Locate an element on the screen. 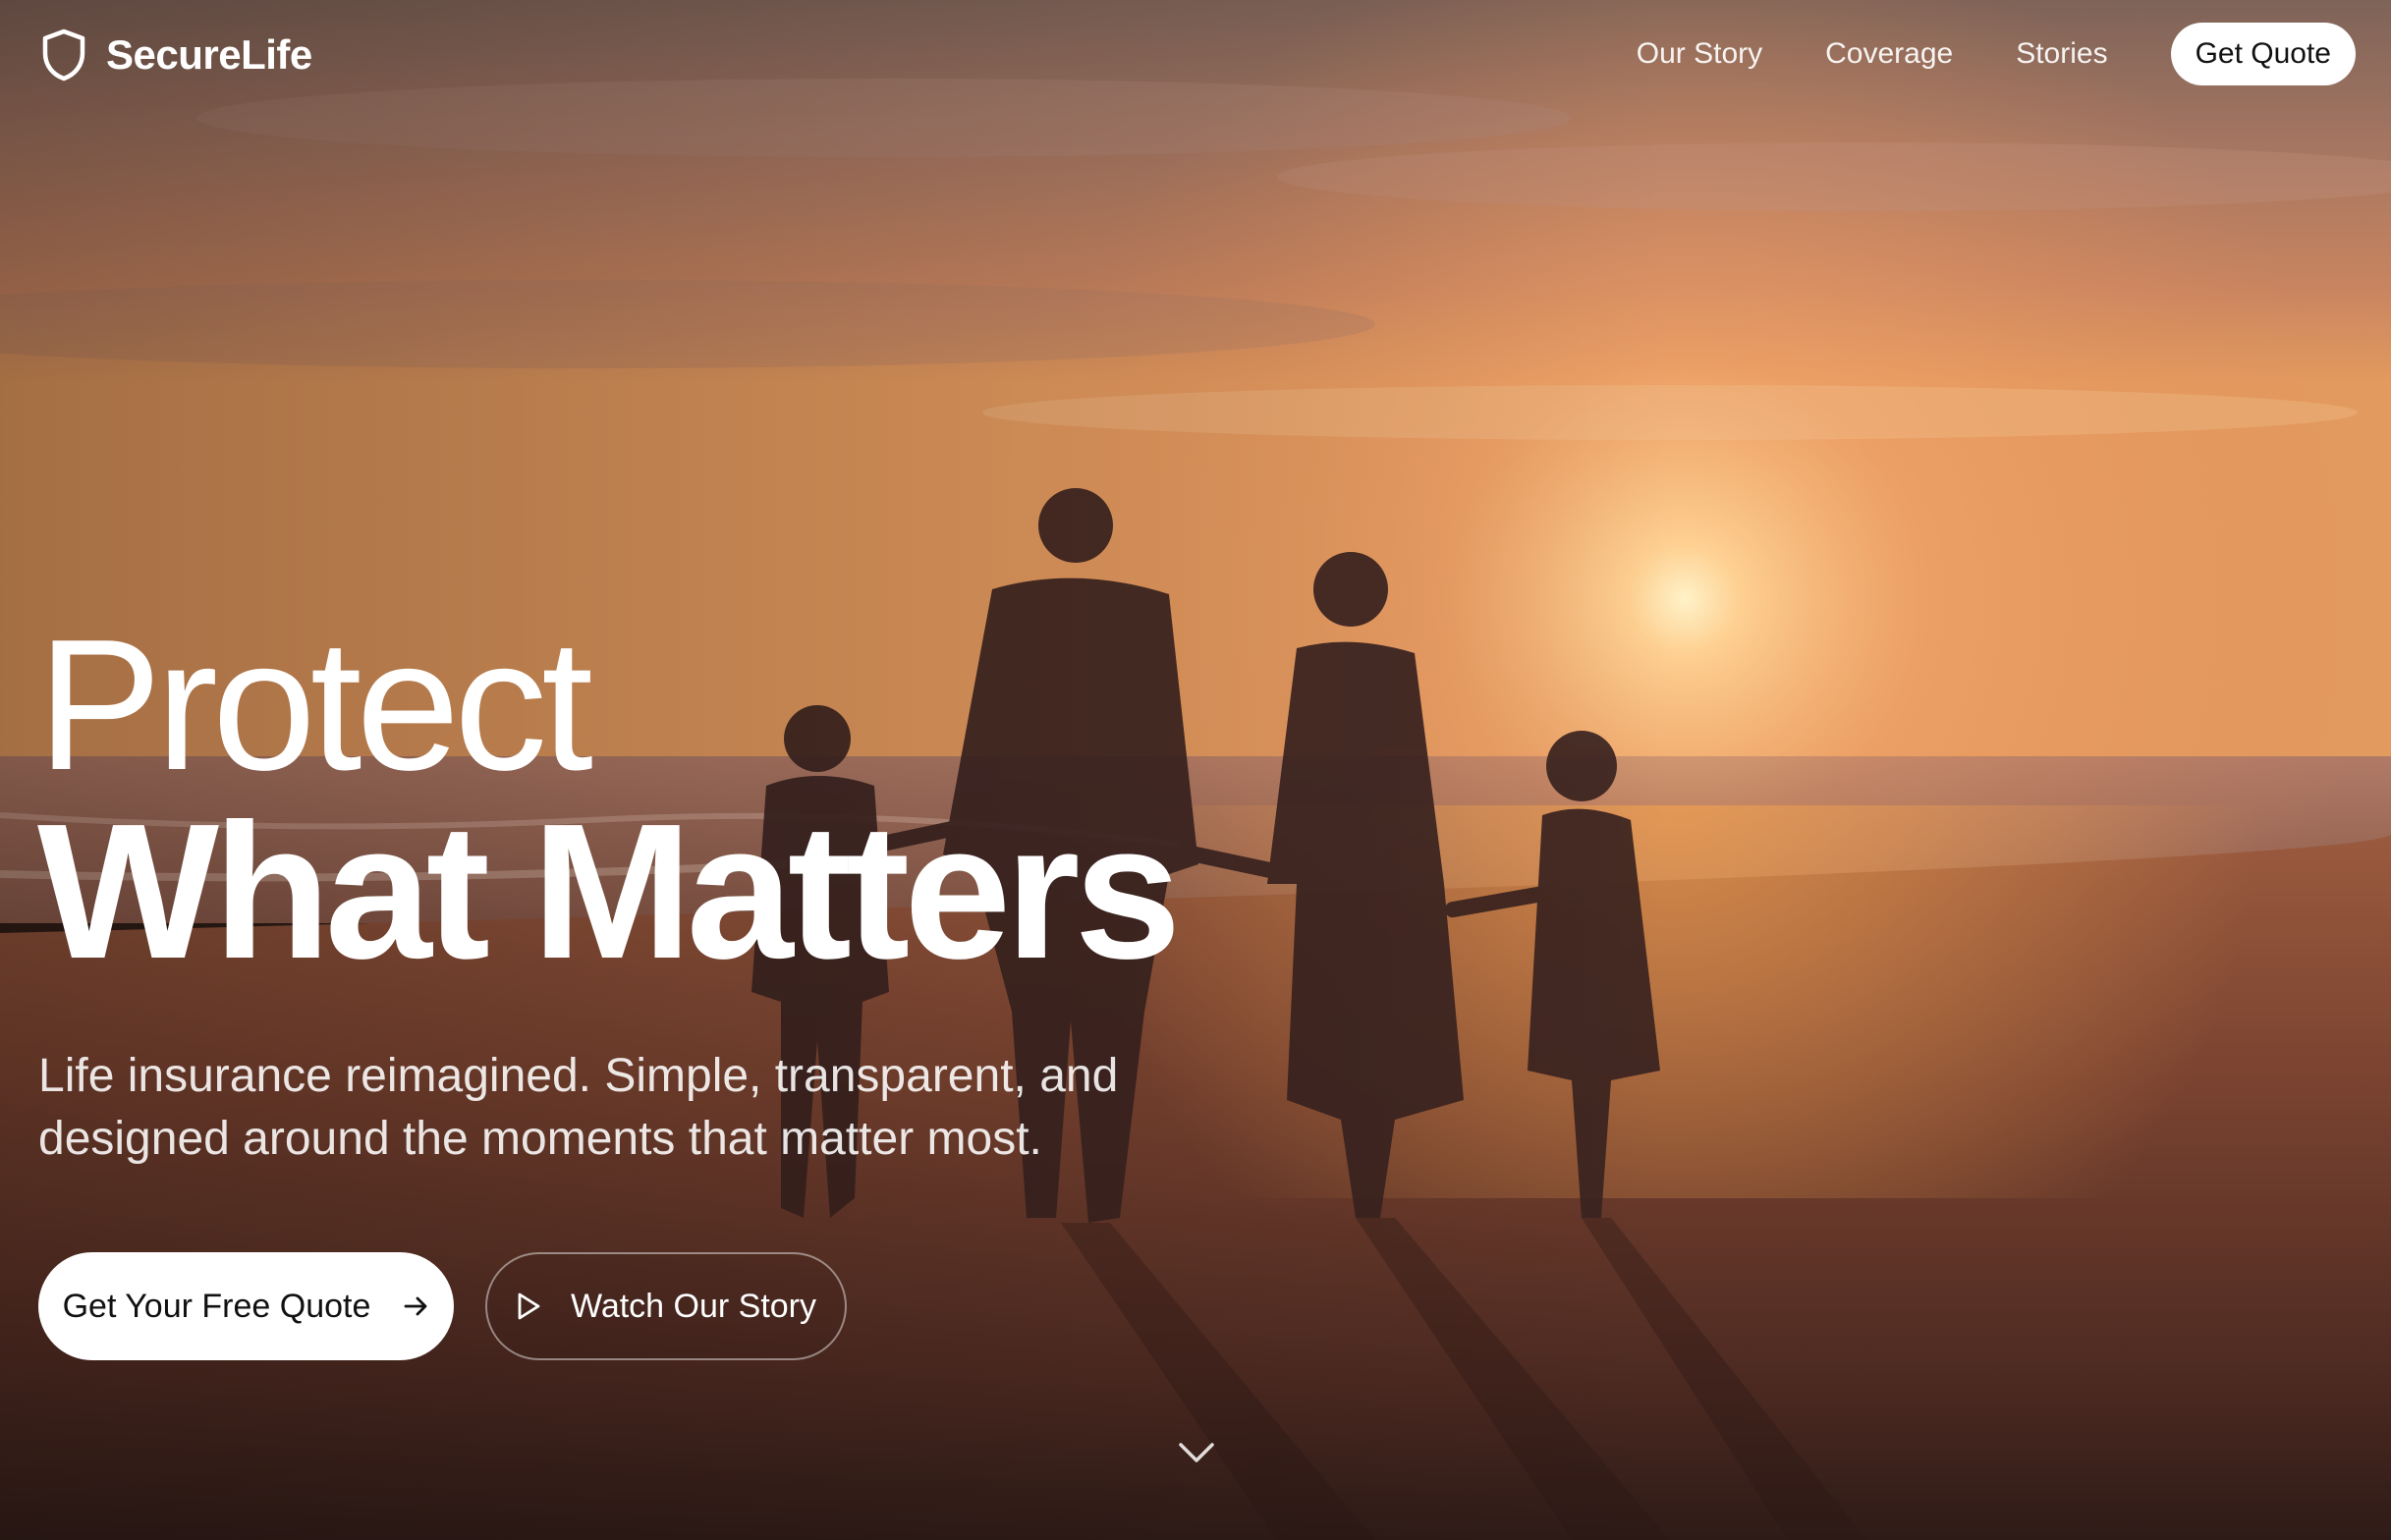 The width and height of the screenshot is (2391, 1540). nav-link-coverage: Coverage is located at coordinates (1889, 54).